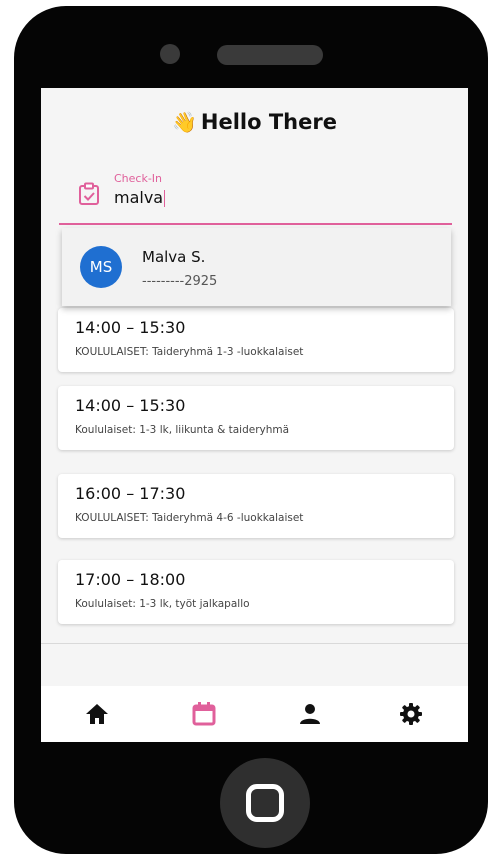 The height and width of the screenshot is (857, 490). I want to click on suggestion-name: Malva S., so click(174, 257).